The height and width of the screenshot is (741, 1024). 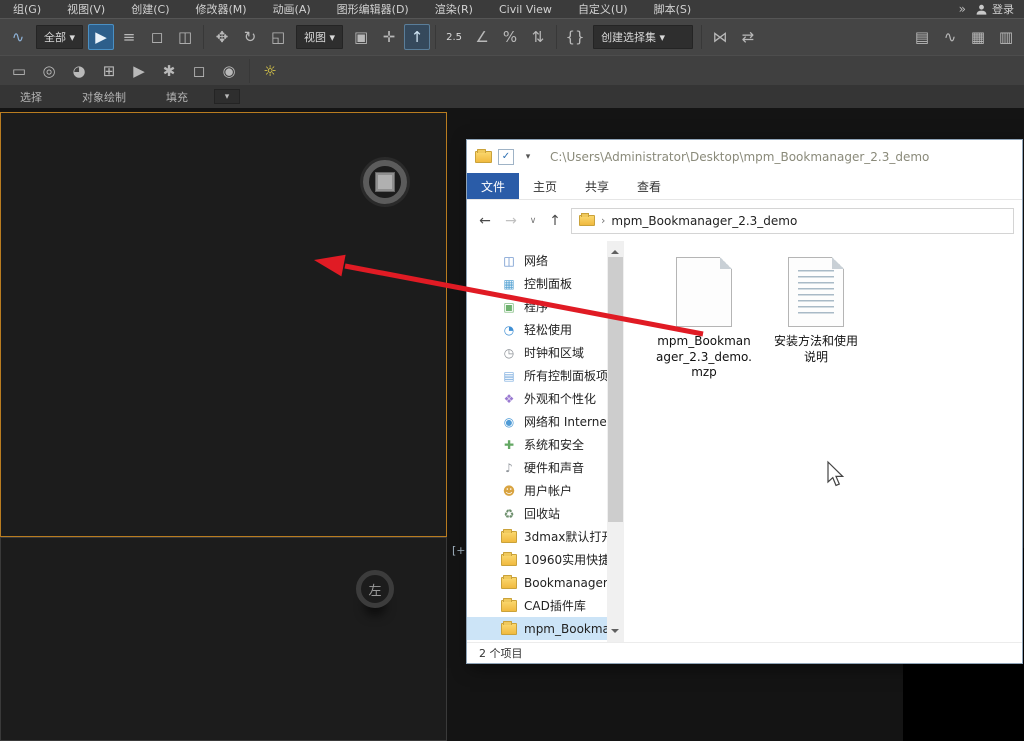 I want to click on left-view-gizmo: 左, so click(x=375, y=589).